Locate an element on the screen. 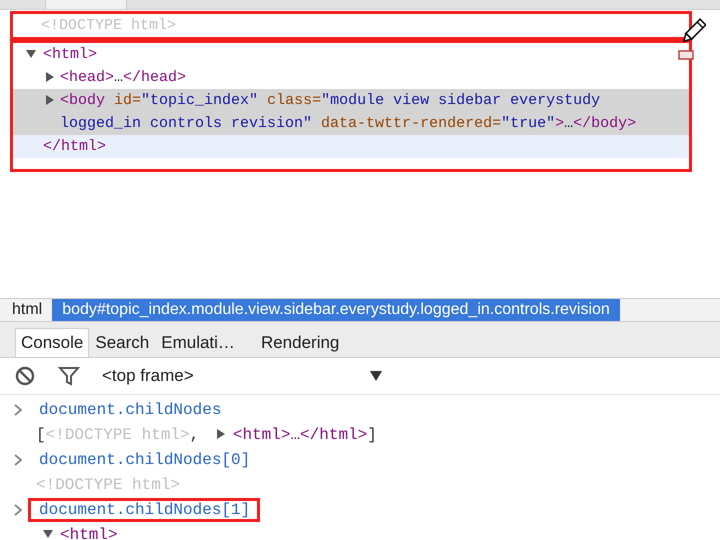  breadcrumb-item: body#topic_index.module.view.sidebar.everystudy.logged_in.controls.revision is located at coordinates (336, 310).